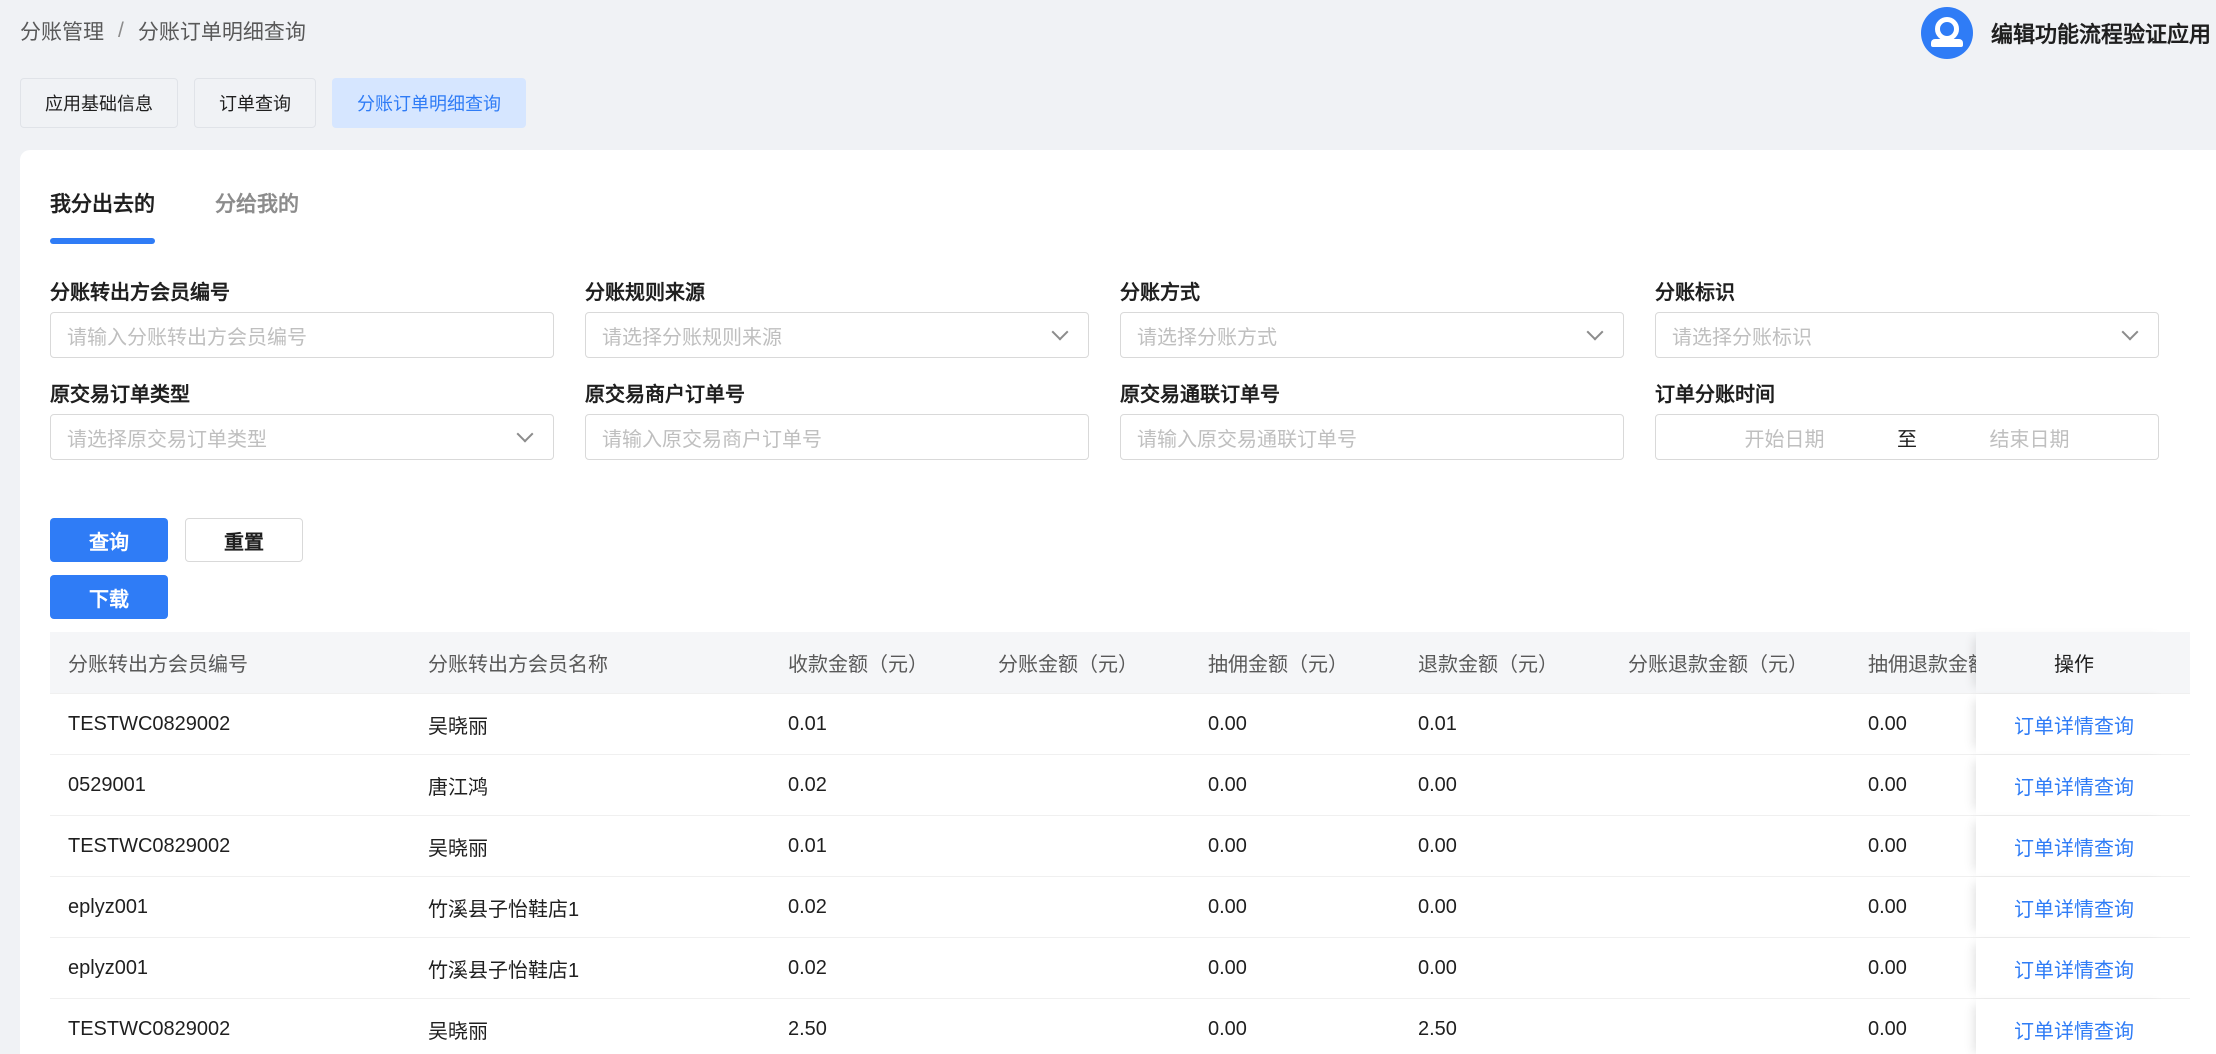 This screenshot has width=2216, height=1054. I want to click on breadcrumb: 分账管理 / 分账订单明细查询, so click(163, 31).